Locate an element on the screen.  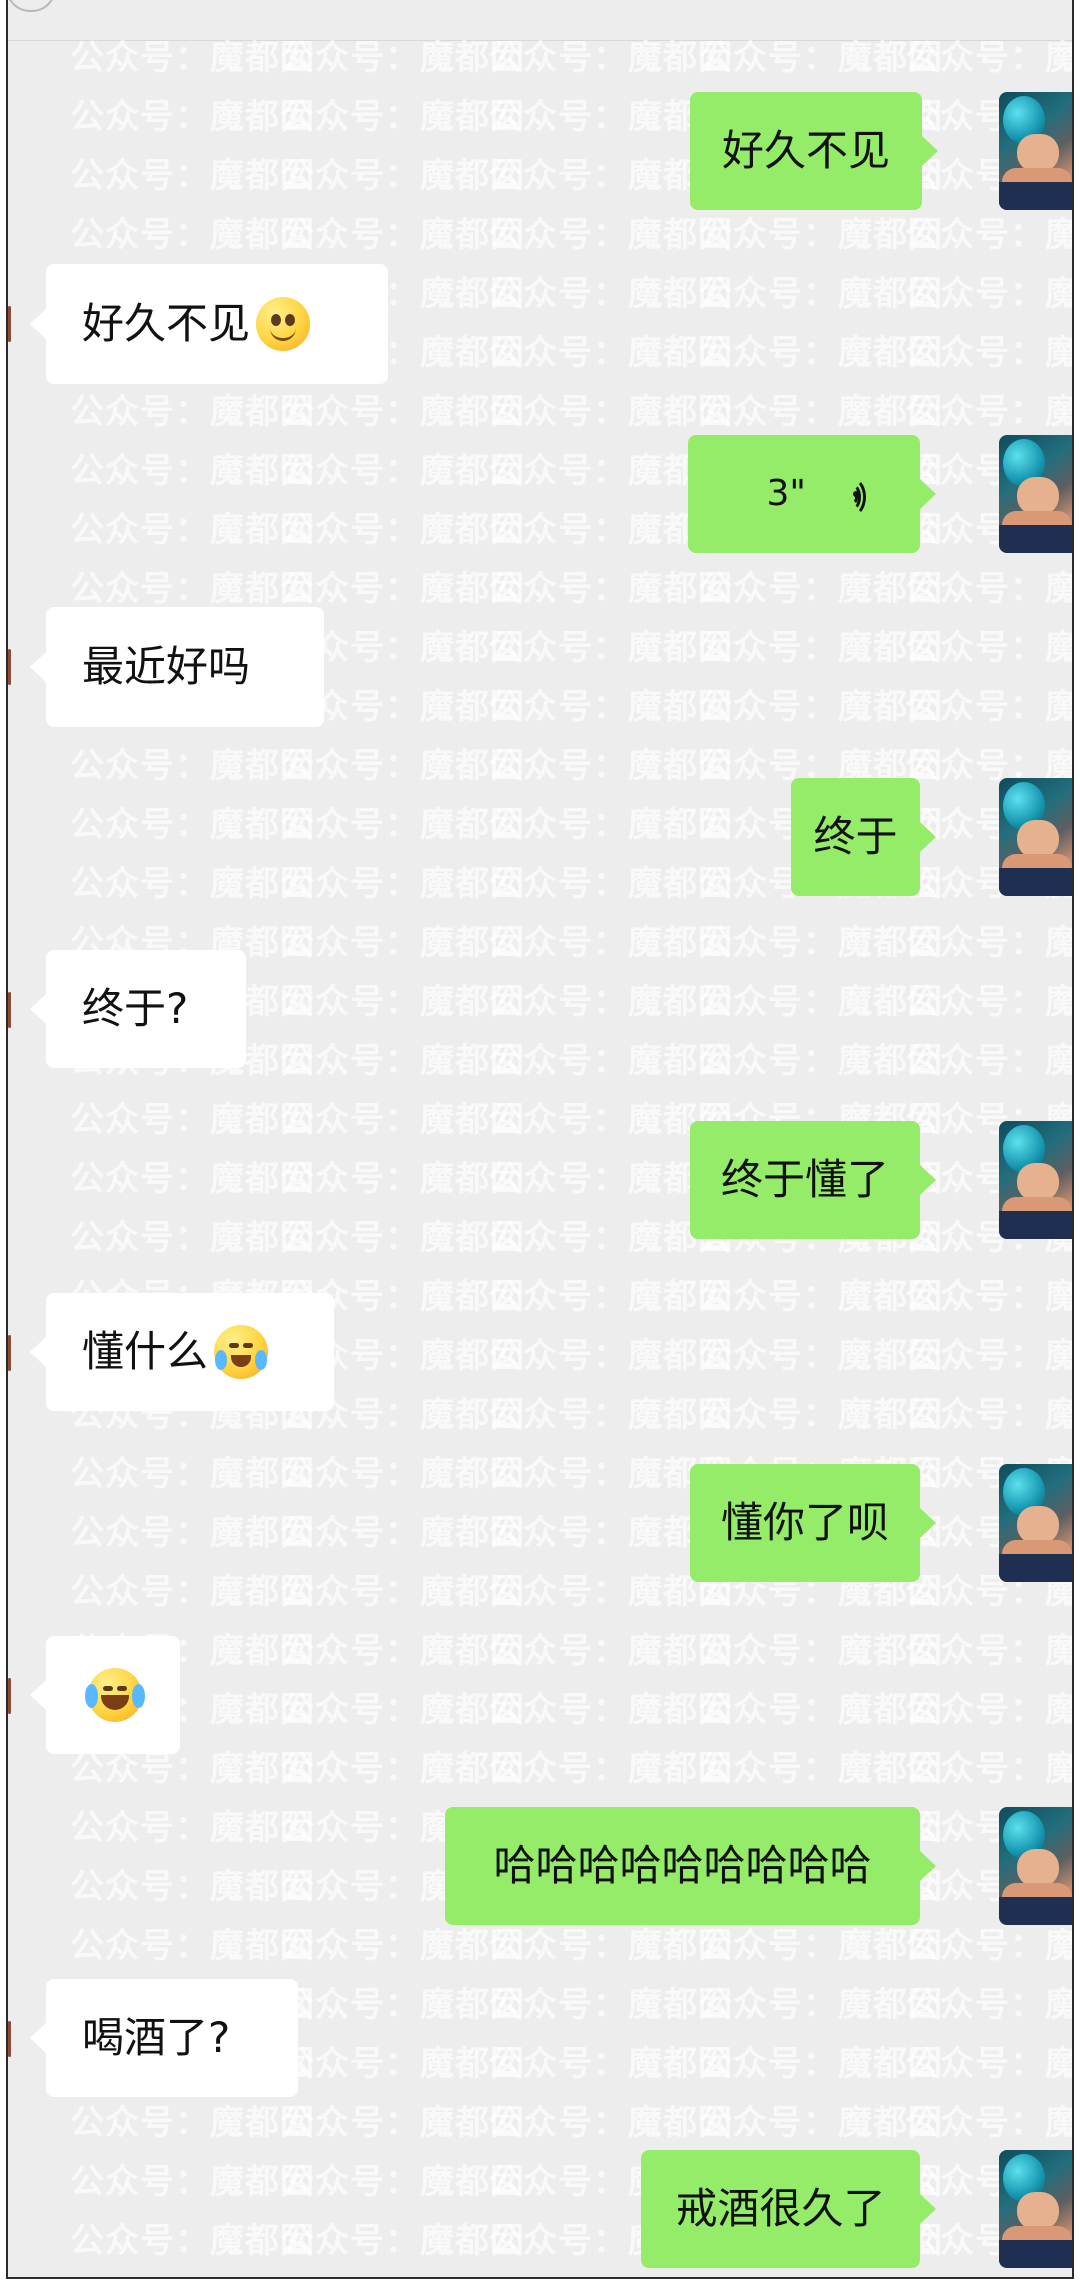
sent-message-bubble: 懂你了呗 is located at coordinates (813, 1523).